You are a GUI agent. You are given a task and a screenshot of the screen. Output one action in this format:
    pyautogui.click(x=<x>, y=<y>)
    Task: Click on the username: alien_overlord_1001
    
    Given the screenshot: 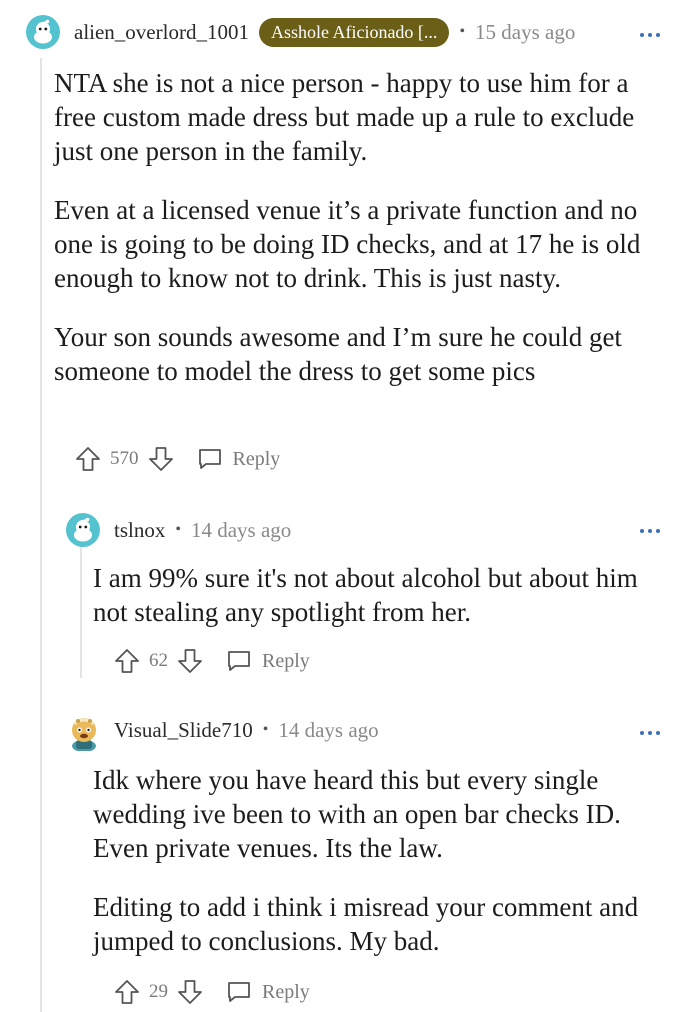 What is the action you would take?
    pyautogui.click(x=161, y=32)
    